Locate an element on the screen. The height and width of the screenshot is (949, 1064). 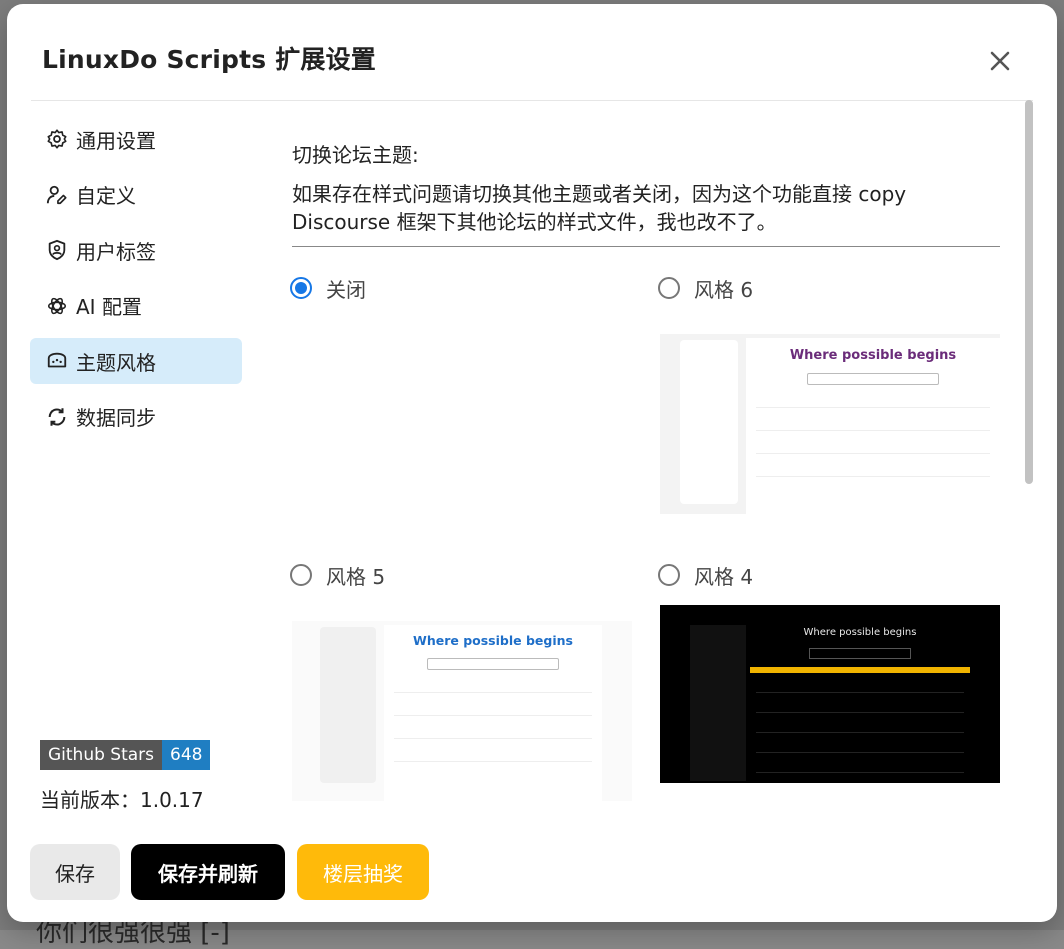
theme-option-style-6: 风格 6 is located at coordinates (828, 288).